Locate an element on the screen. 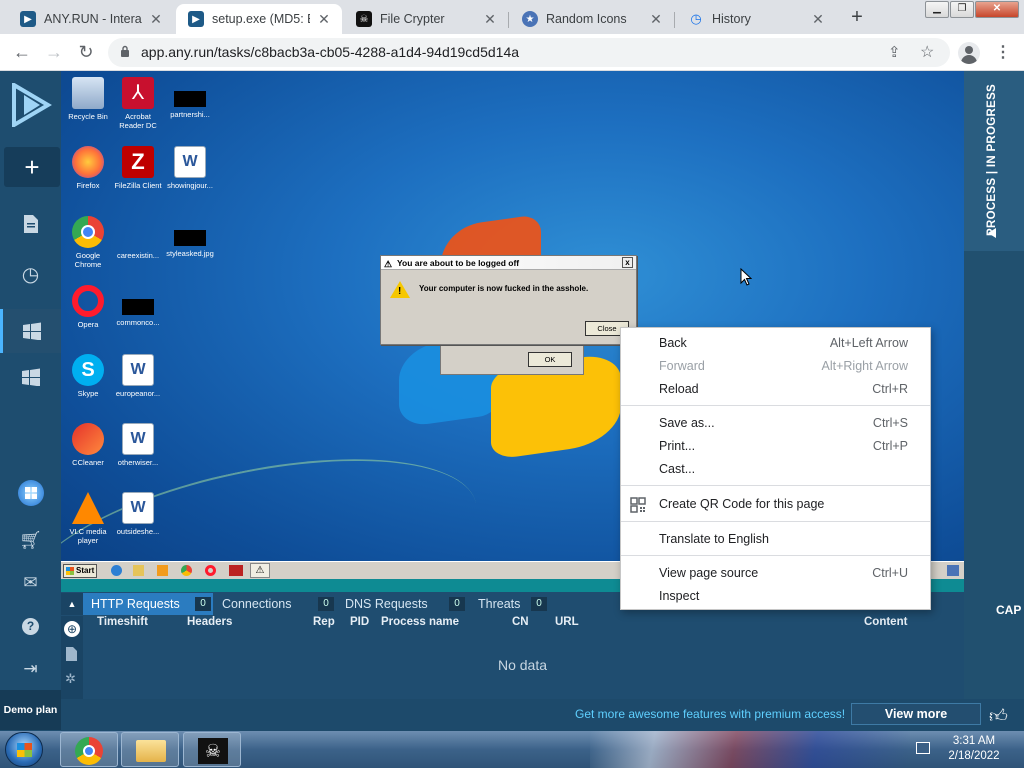 The image size is (1024, 768). pcap-label: CAP is located at coordinates (1008, 610).